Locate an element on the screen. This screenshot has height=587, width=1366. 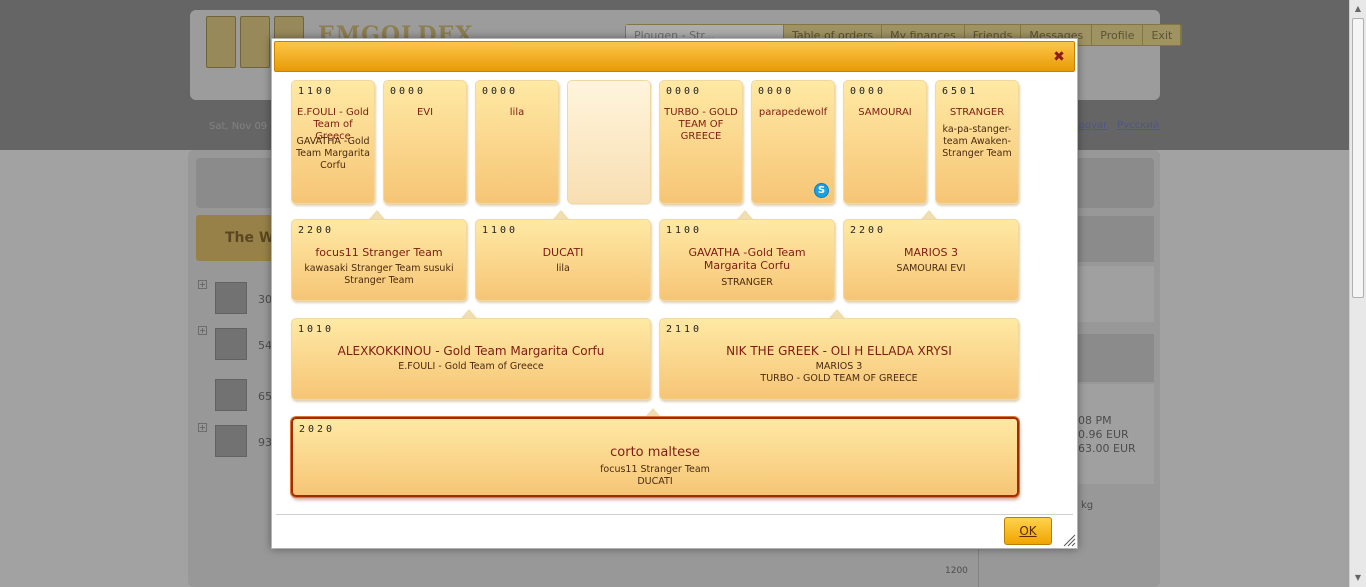
page-scrollbar: ▲ ▼ is located at coordinates (1357, 293).